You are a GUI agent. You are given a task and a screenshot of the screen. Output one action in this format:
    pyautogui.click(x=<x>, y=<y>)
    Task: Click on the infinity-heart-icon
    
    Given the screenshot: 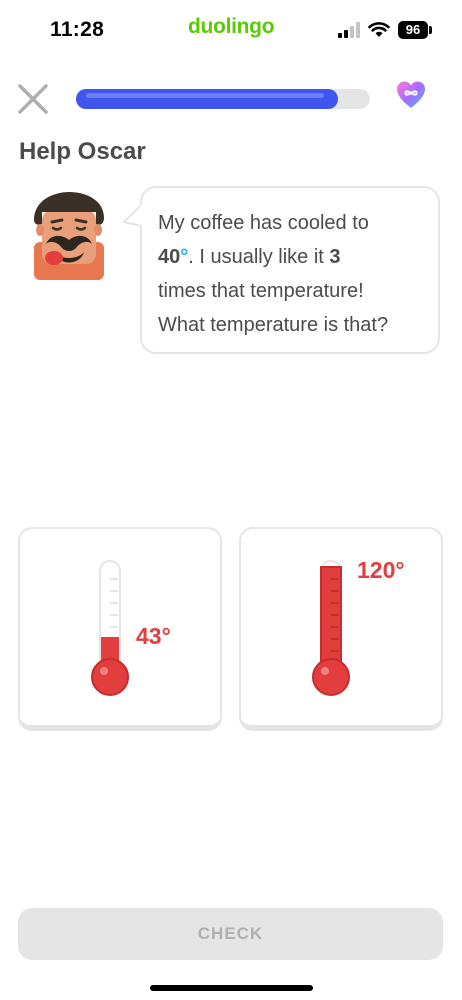 What is the action you would take?
    pyautogui.click(x=411, y=95)
    